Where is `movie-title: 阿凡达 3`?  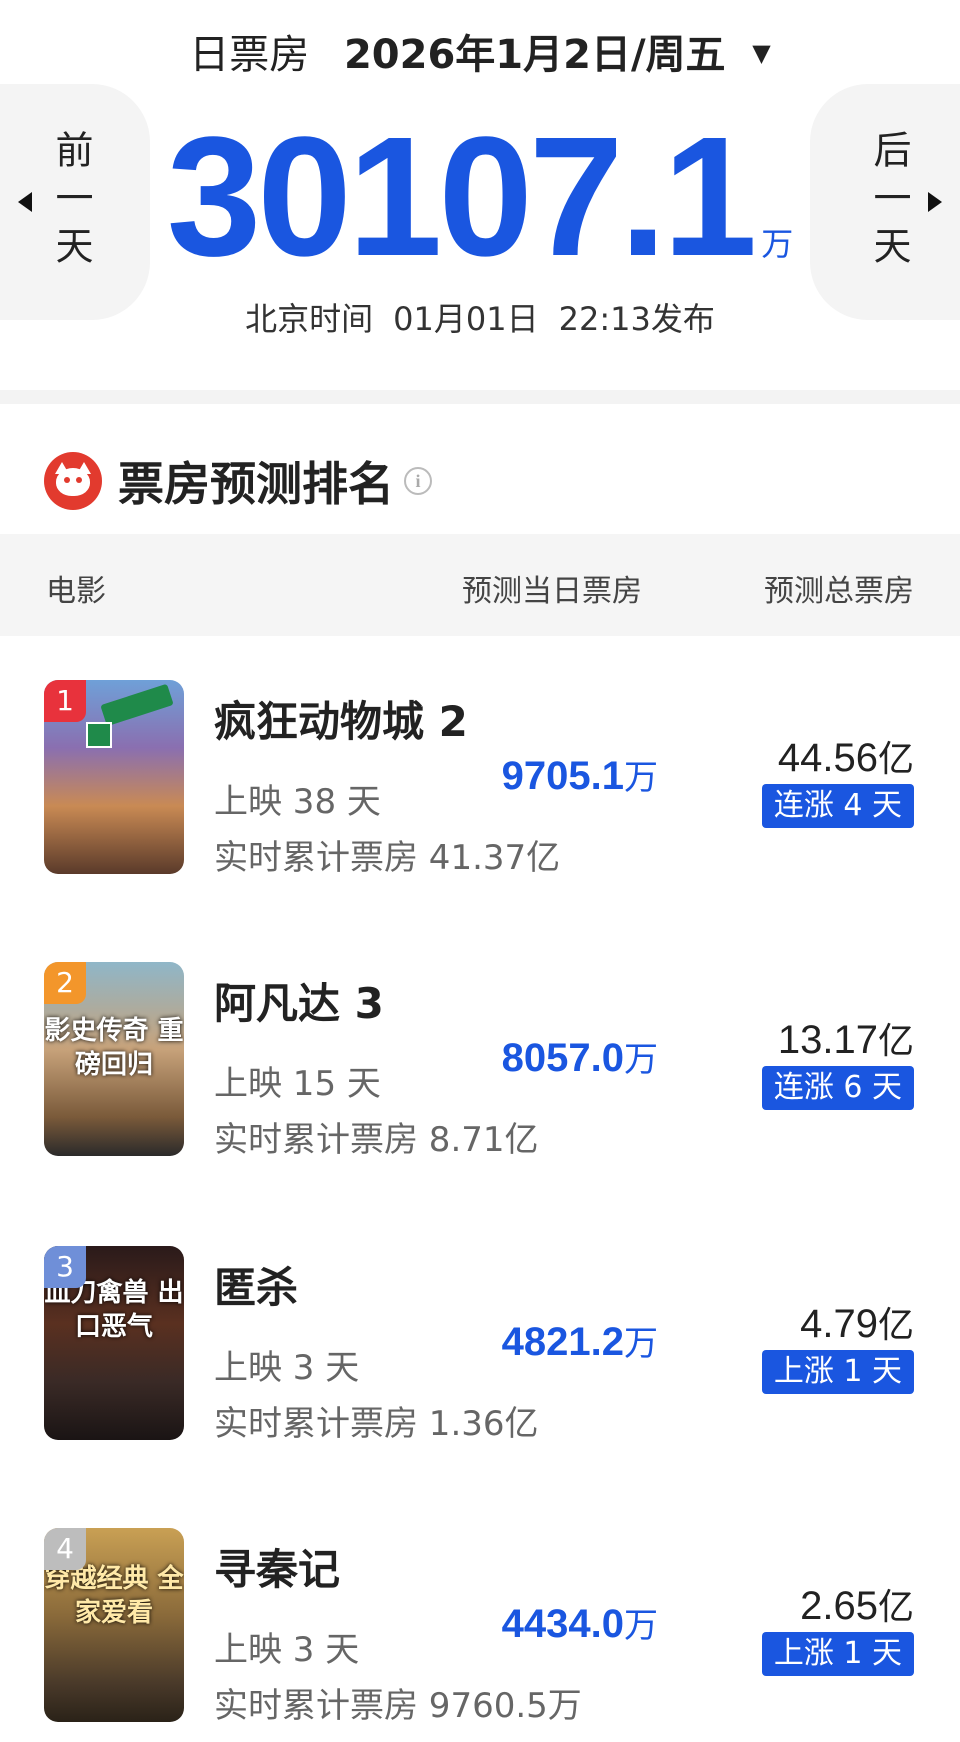
movie-title: 阿凡达 3 is located at coordinates (299, 1000).